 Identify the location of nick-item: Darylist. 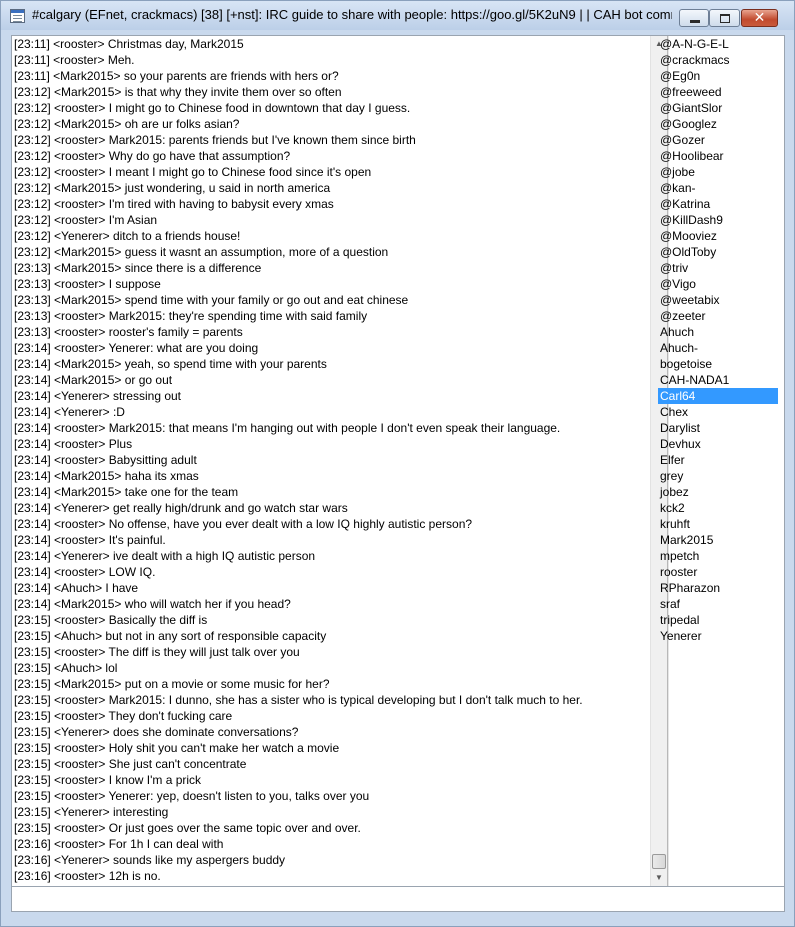
(718, 428).